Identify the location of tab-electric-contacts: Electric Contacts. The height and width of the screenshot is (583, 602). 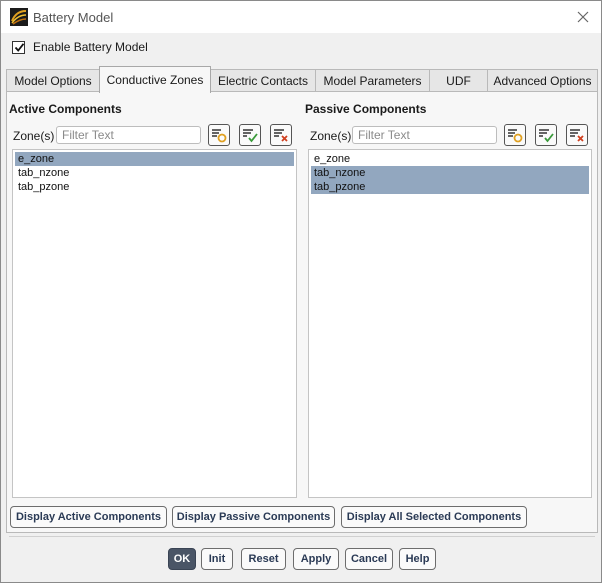
(263, 80).